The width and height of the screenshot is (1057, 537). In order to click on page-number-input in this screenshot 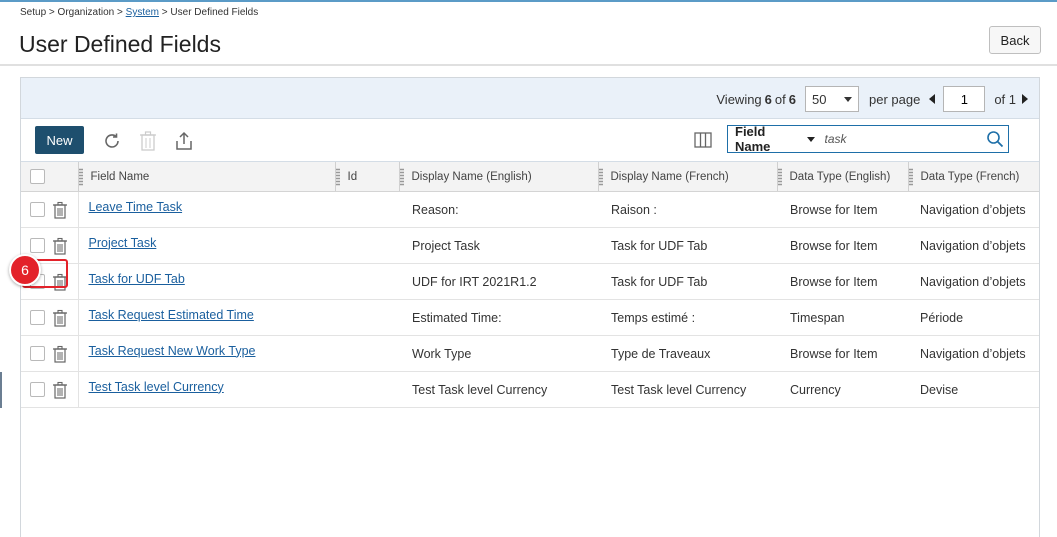, I will do `click(964, 99)`.